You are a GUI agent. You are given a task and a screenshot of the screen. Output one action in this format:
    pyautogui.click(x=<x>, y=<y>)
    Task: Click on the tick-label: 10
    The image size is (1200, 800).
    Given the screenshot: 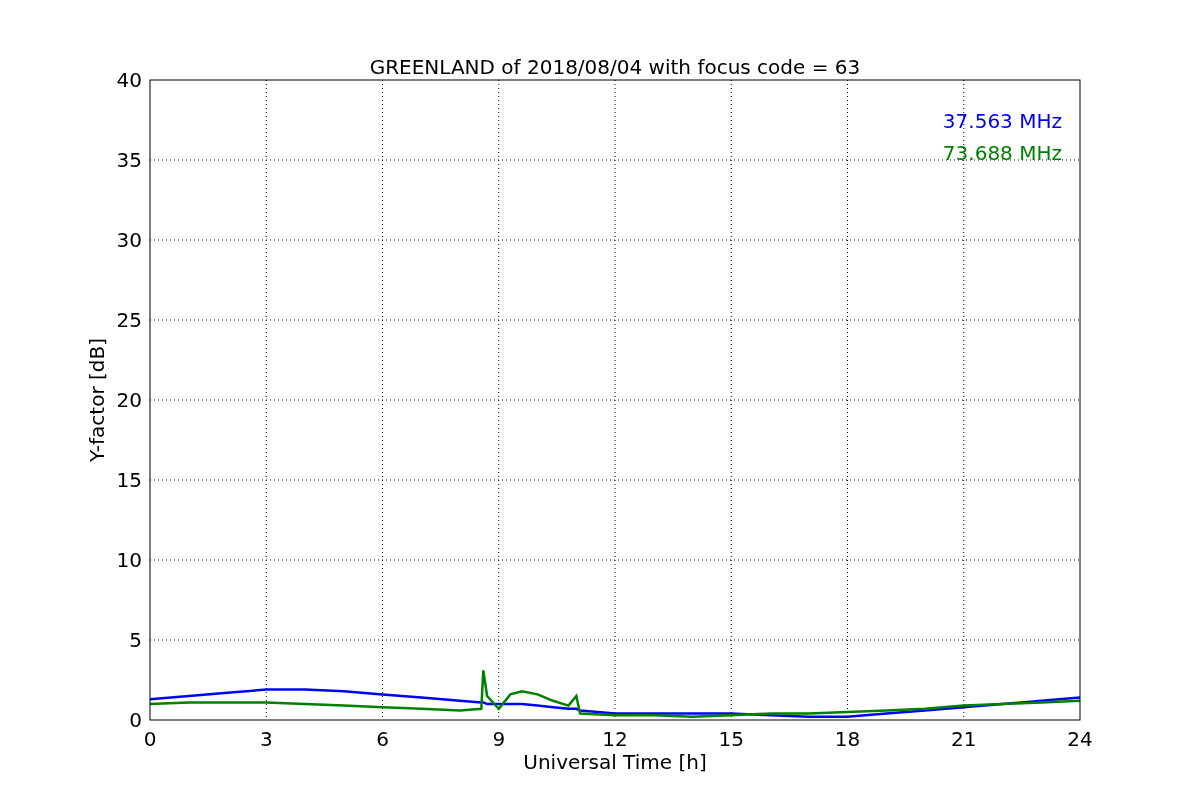 What is the action you would take?
    pyautogui.click(x=129, y=560)
    